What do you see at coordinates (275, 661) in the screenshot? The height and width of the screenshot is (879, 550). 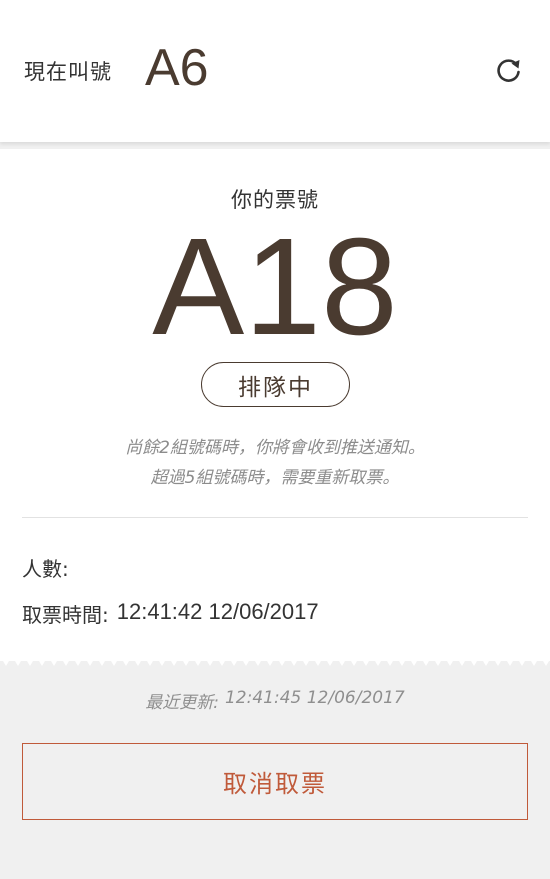 I see `ticket-zigzag-edge` at bounding box center [275, 661].